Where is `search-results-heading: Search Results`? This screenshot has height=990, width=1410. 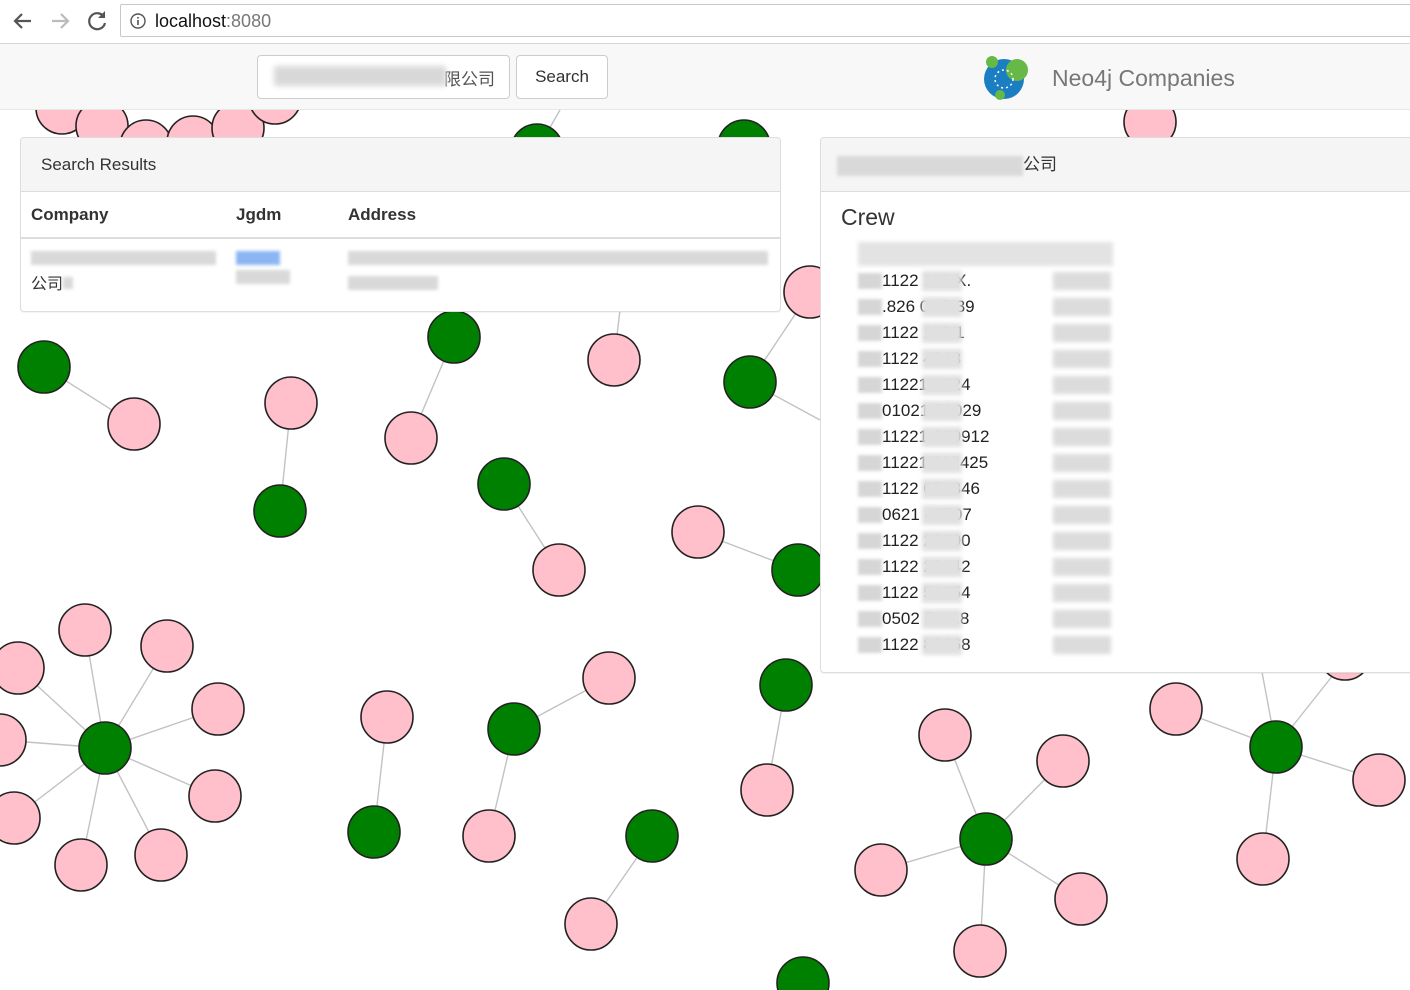
search-results-heading: Search Results is located at coordinates (400, 165).